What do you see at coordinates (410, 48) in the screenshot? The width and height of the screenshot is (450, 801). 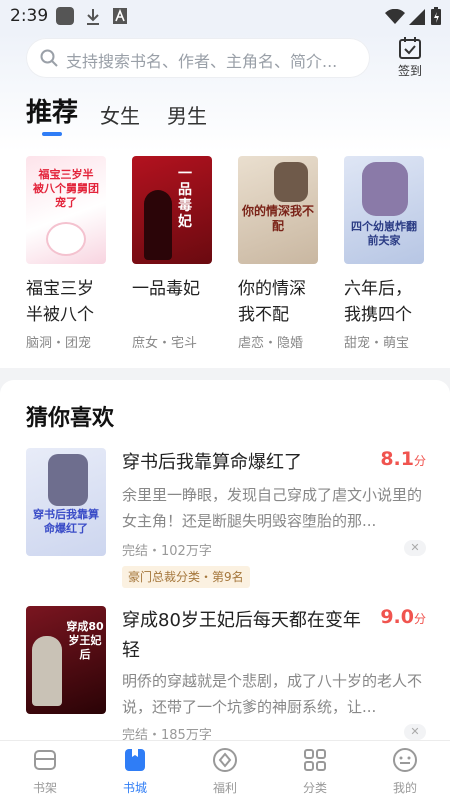 I see `calendar-check-icon` at bounding box center [410, 48].